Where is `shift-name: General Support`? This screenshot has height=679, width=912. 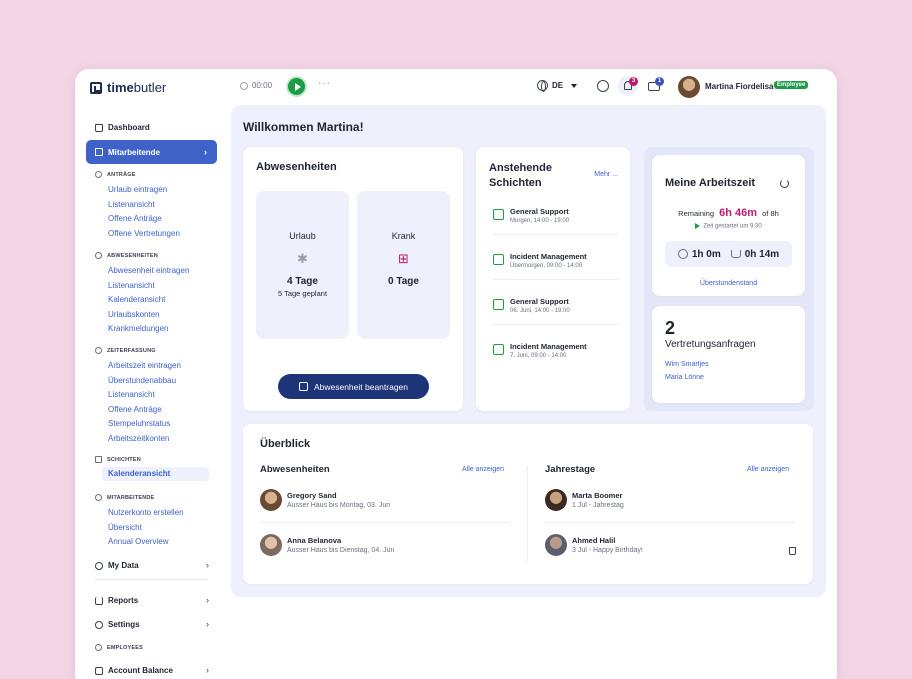
shift-name: General Support is located at coordinates (539, 301).